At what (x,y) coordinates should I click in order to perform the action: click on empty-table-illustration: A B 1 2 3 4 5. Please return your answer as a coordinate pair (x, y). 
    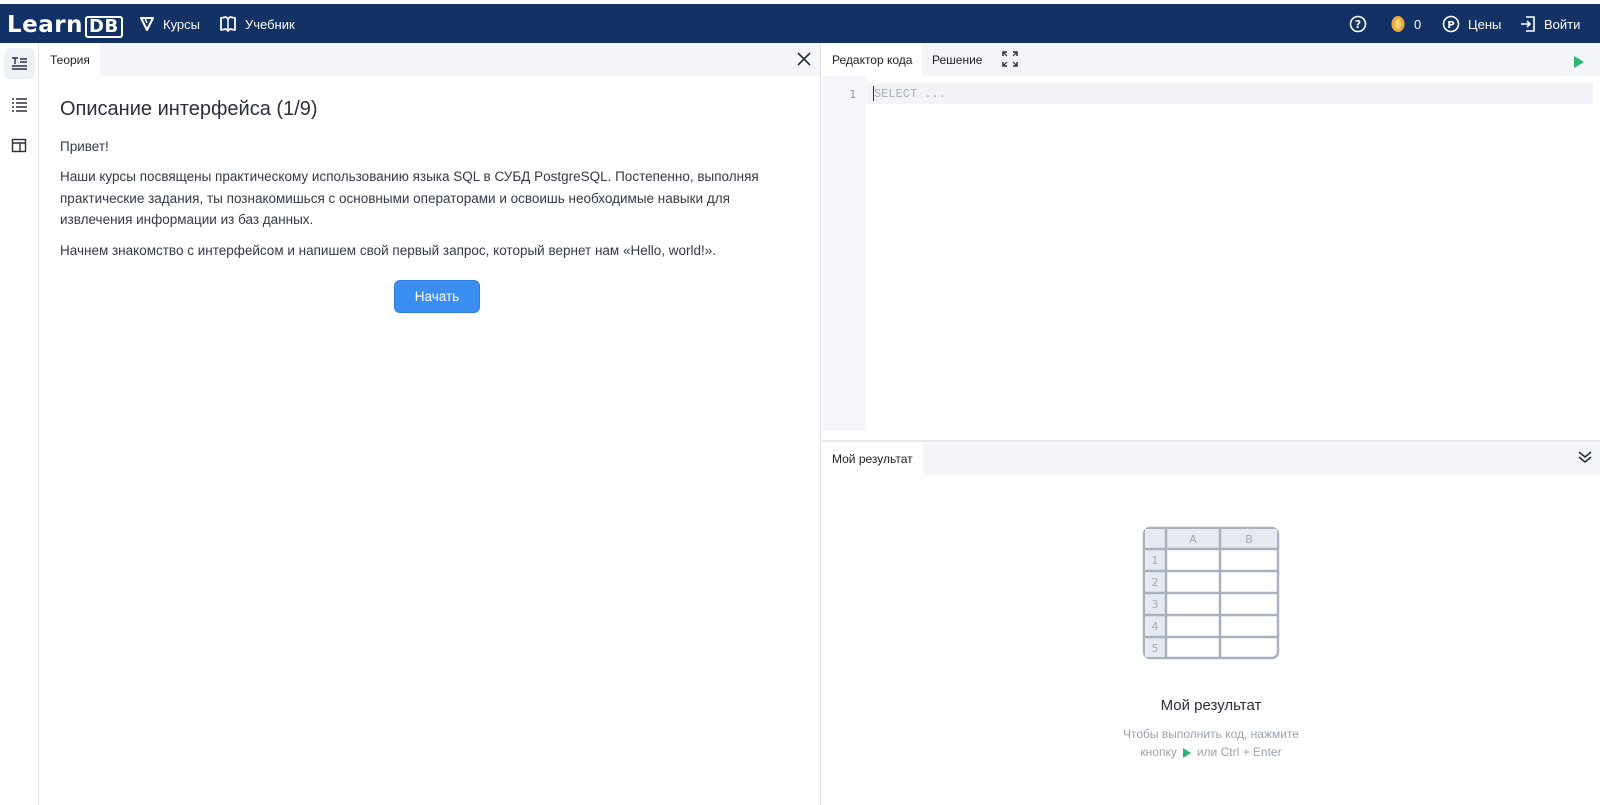
    Looking at the image, I should click on (1211, 593).